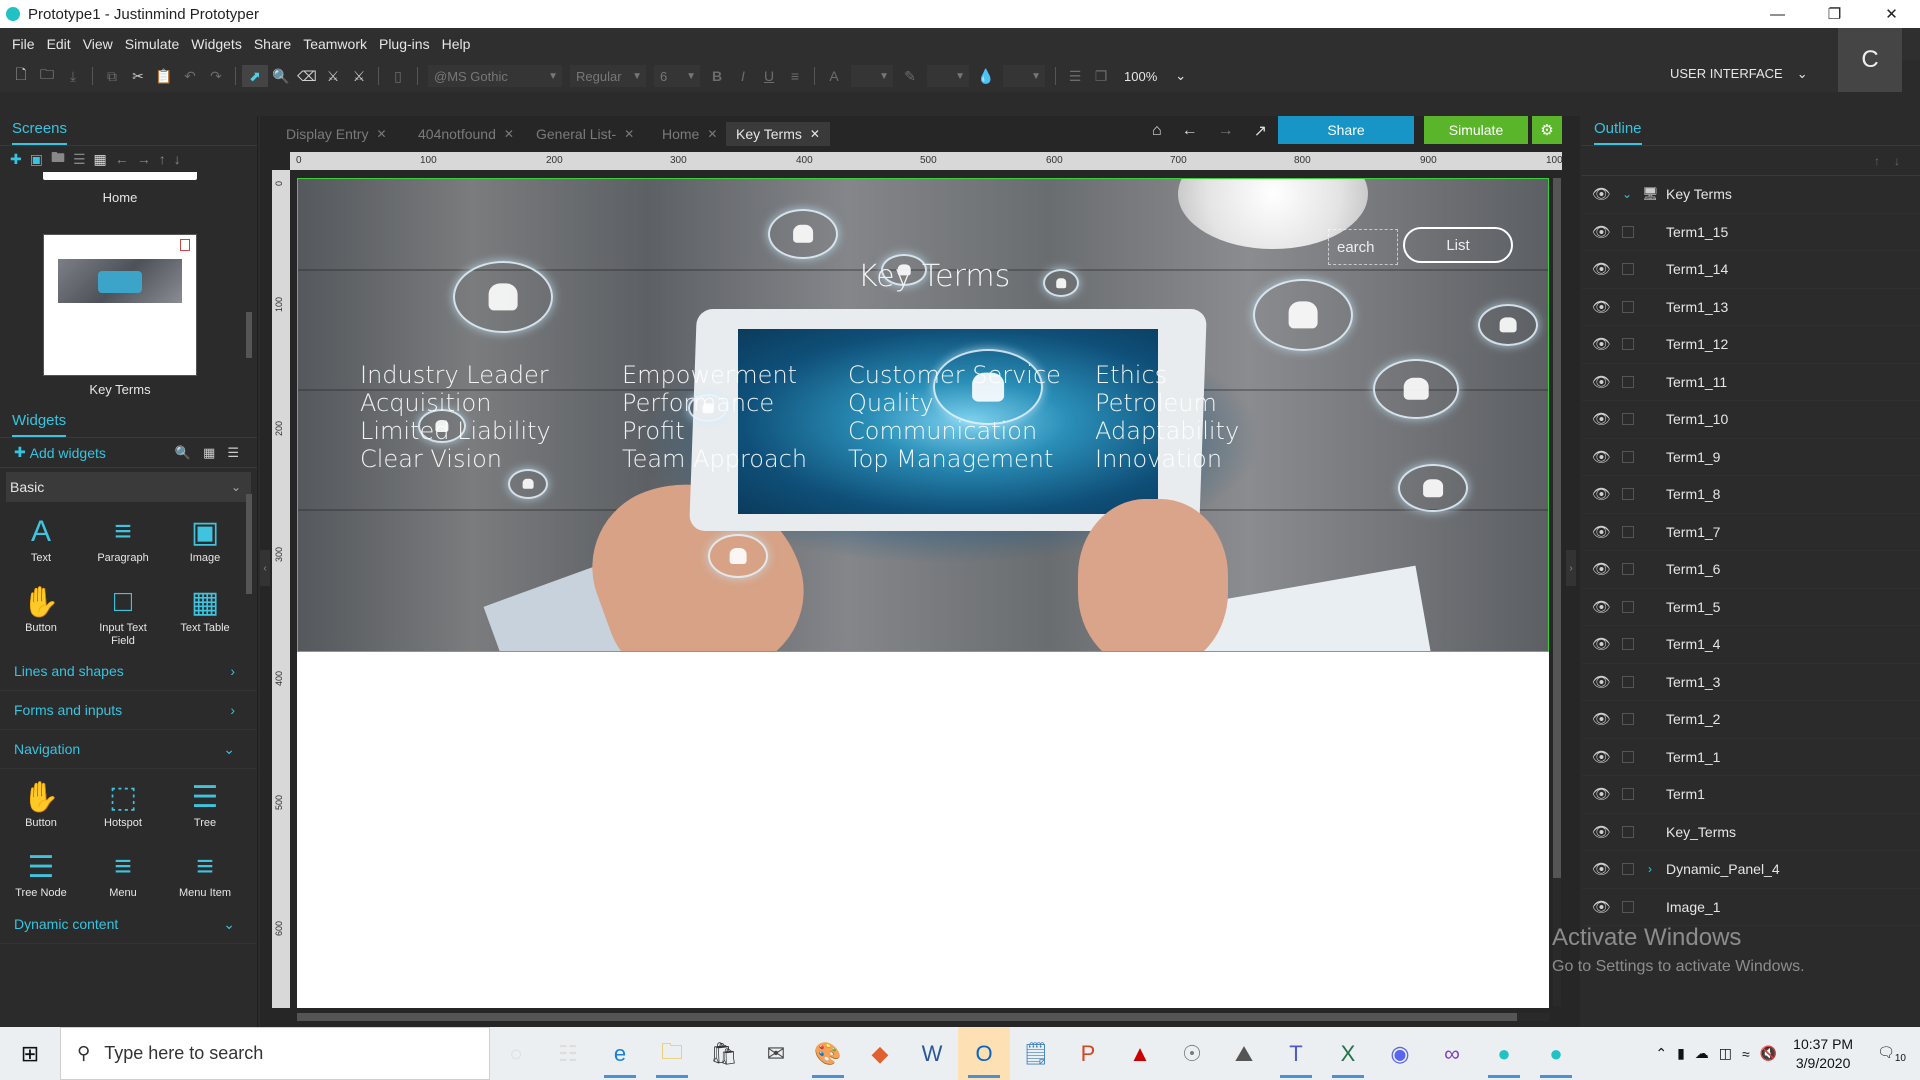 The image size is (1920, 1080). What do you see at coordinates (1244, 1053) in the screenshot?
I see `photos-icon: ⛰` at bounding box center [1244, 1053].